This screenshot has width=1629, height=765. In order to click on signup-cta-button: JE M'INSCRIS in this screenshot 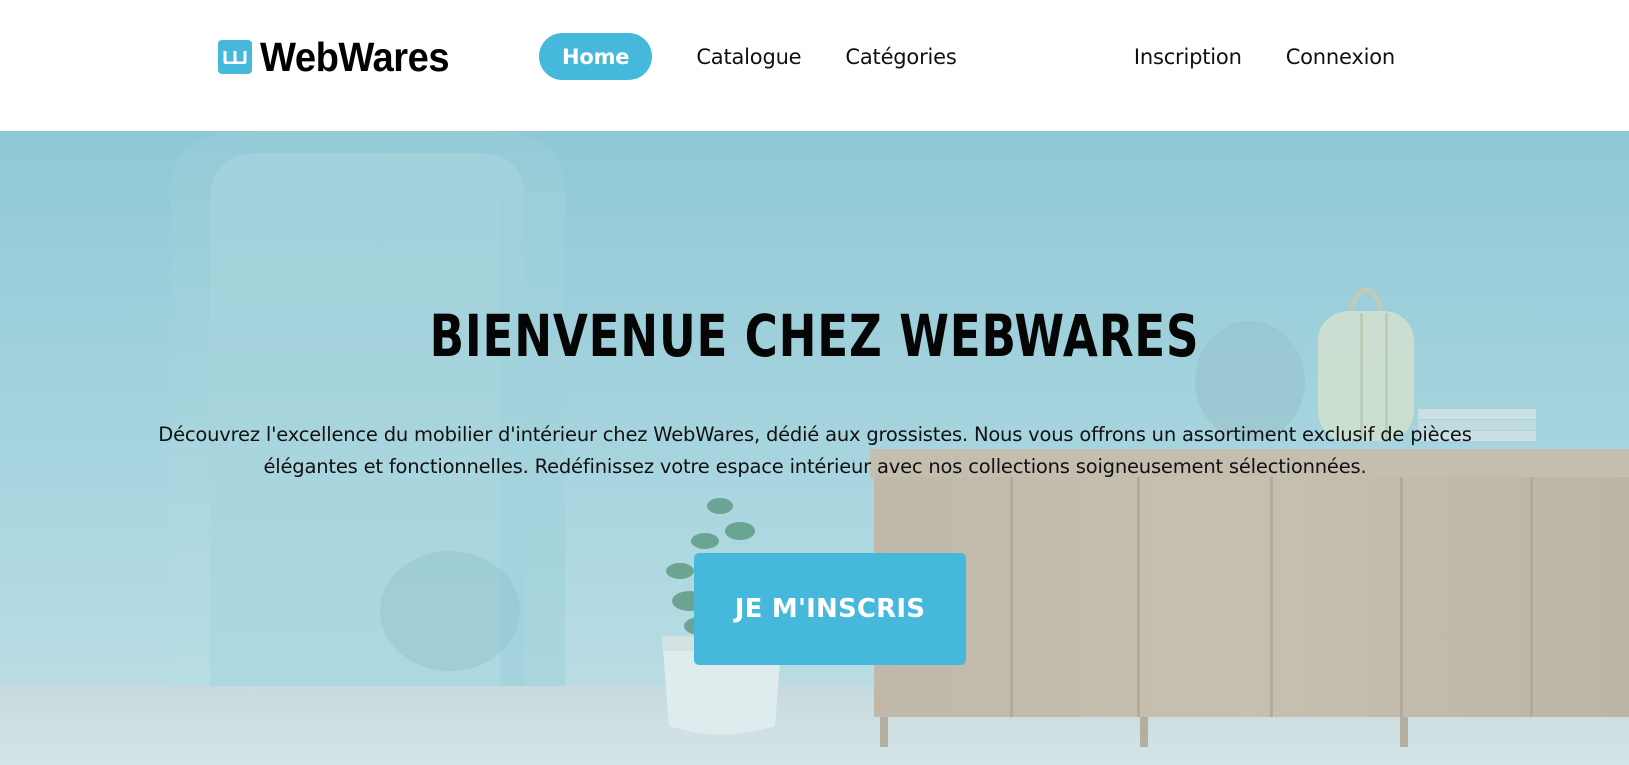, I will do `click(830, 609)`.